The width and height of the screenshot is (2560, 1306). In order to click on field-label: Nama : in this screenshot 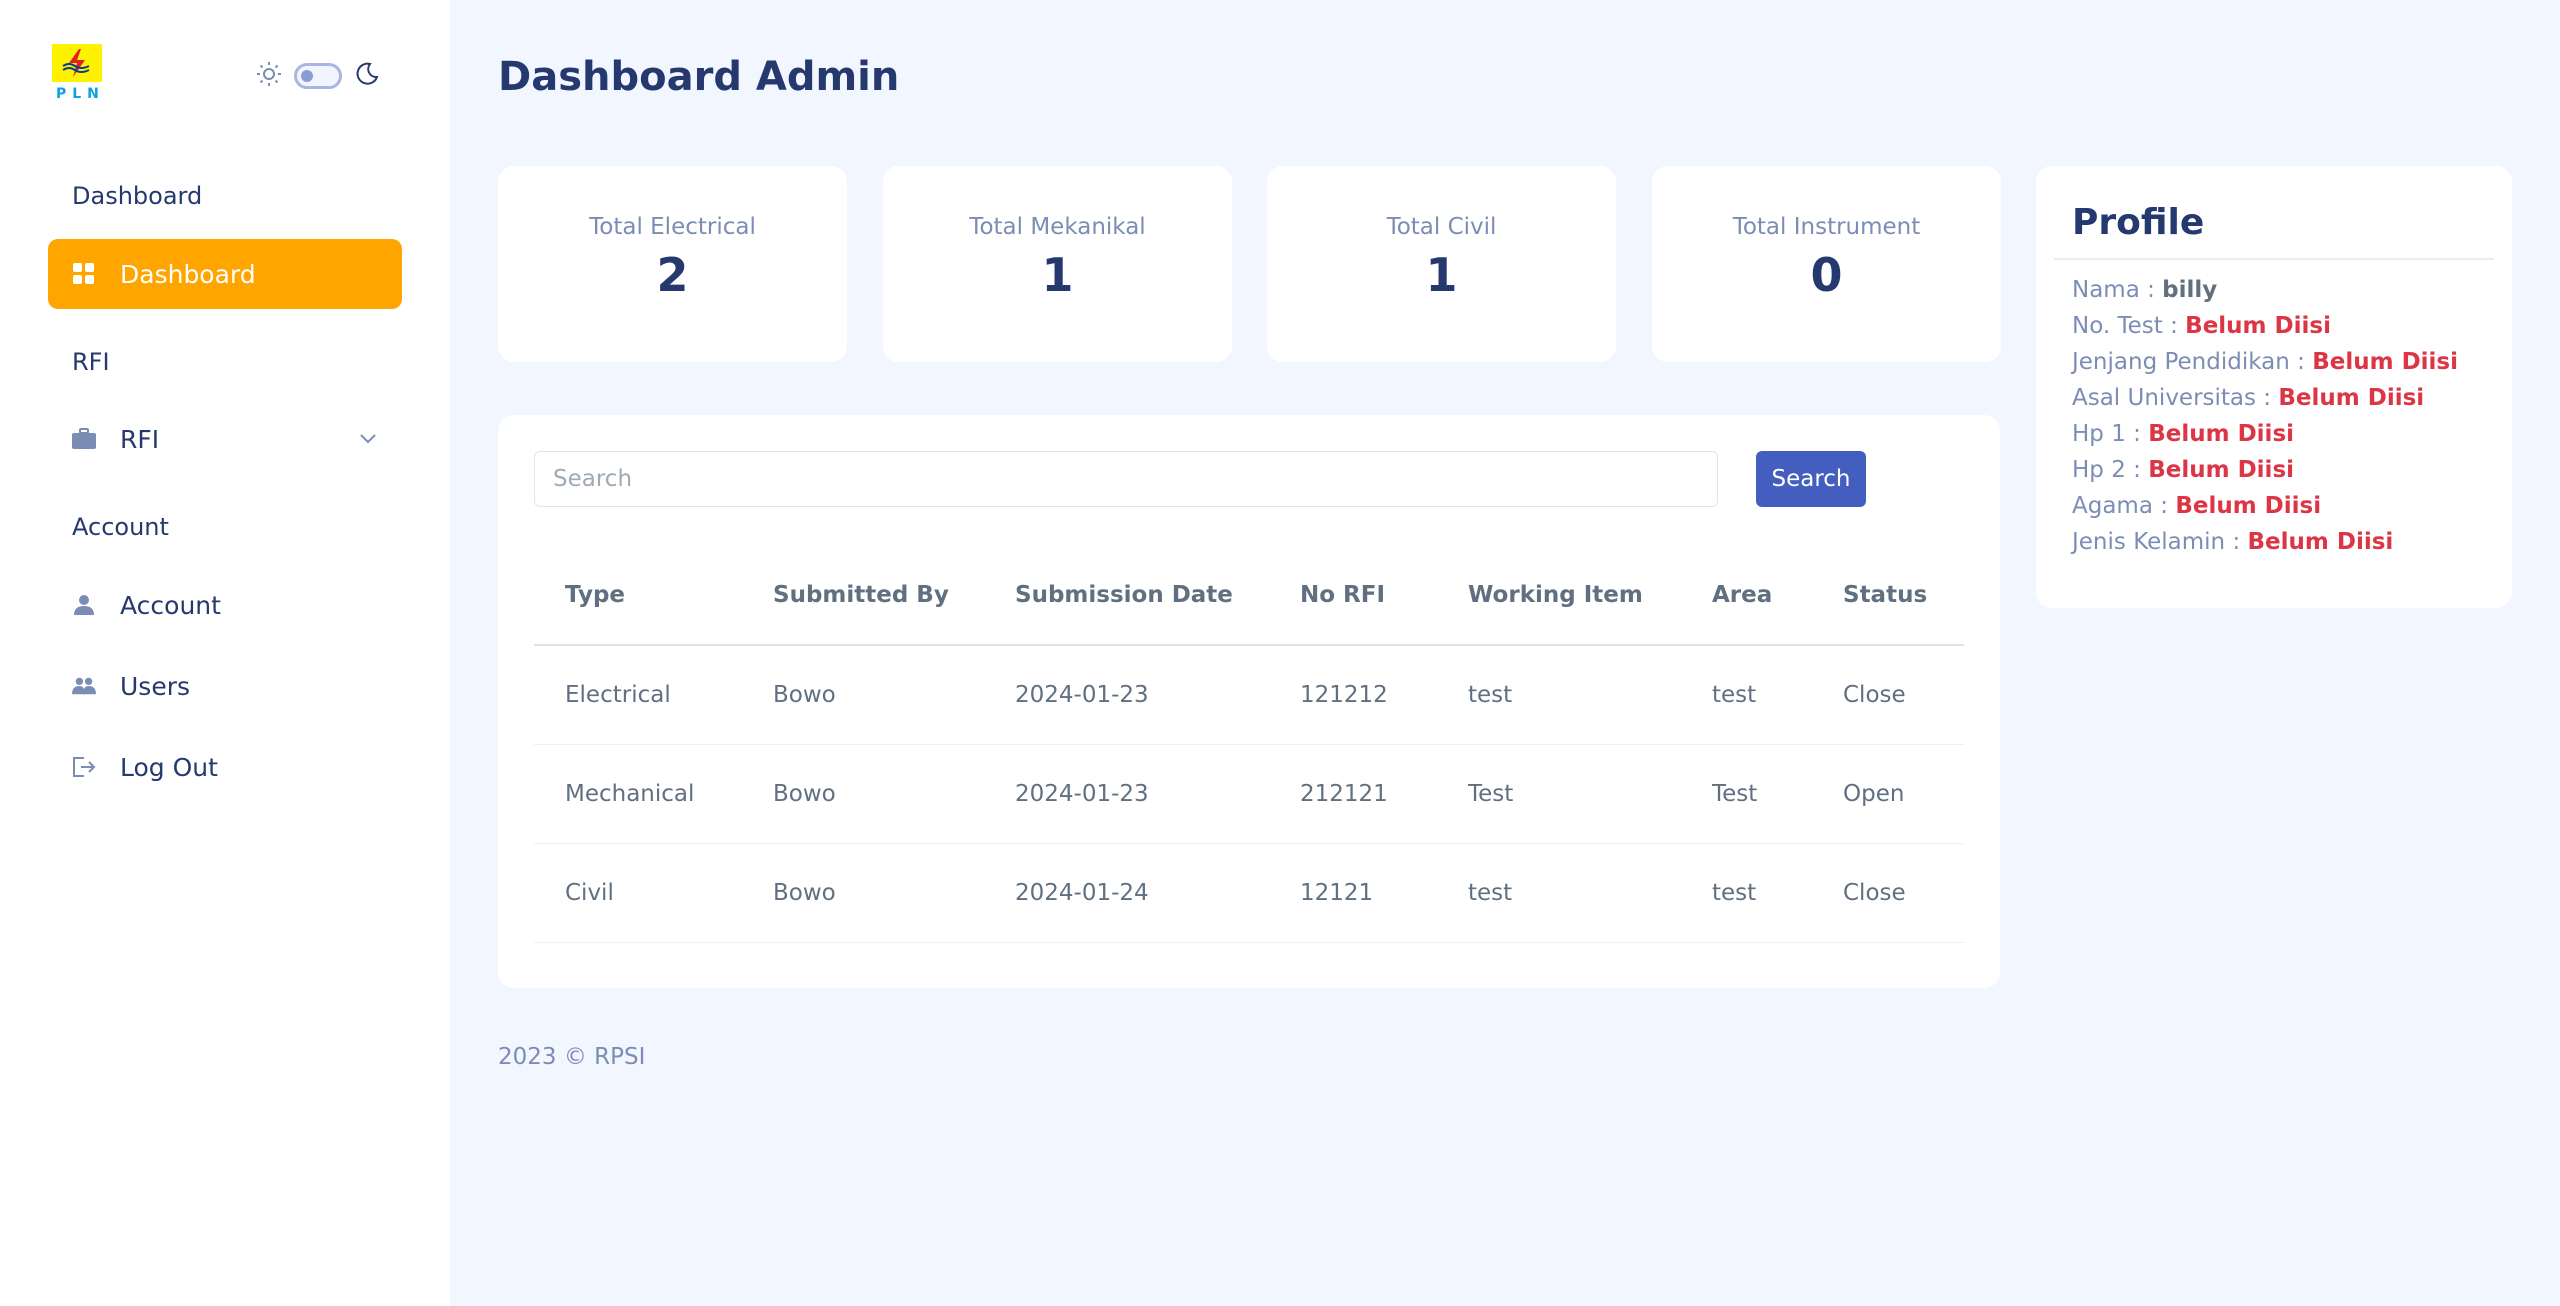, I will do `click(2117, 290)`.